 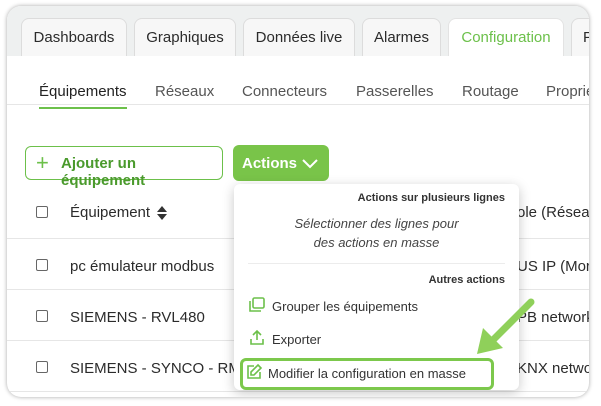 I want to click on add-equipment-label: Ajouter un équipement, so click(x=103, y=172).